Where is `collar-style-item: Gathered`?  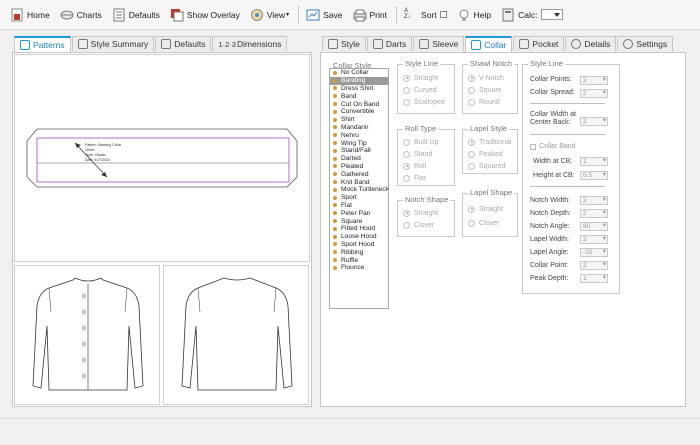
collar-style-item: Gathered is located at coordinates (359, 174).